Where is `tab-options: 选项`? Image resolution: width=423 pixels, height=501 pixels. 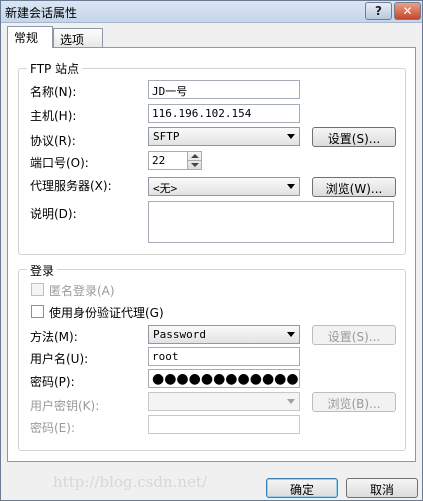 tab-options: 选项 is located at coordinates (78, 38).